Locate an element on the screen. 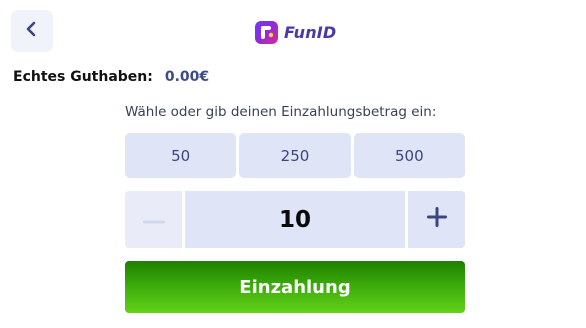 Image resolution: width=586 pixels, height=328 pixels. funid-logo: FunID is located at coordinates (295, 32).